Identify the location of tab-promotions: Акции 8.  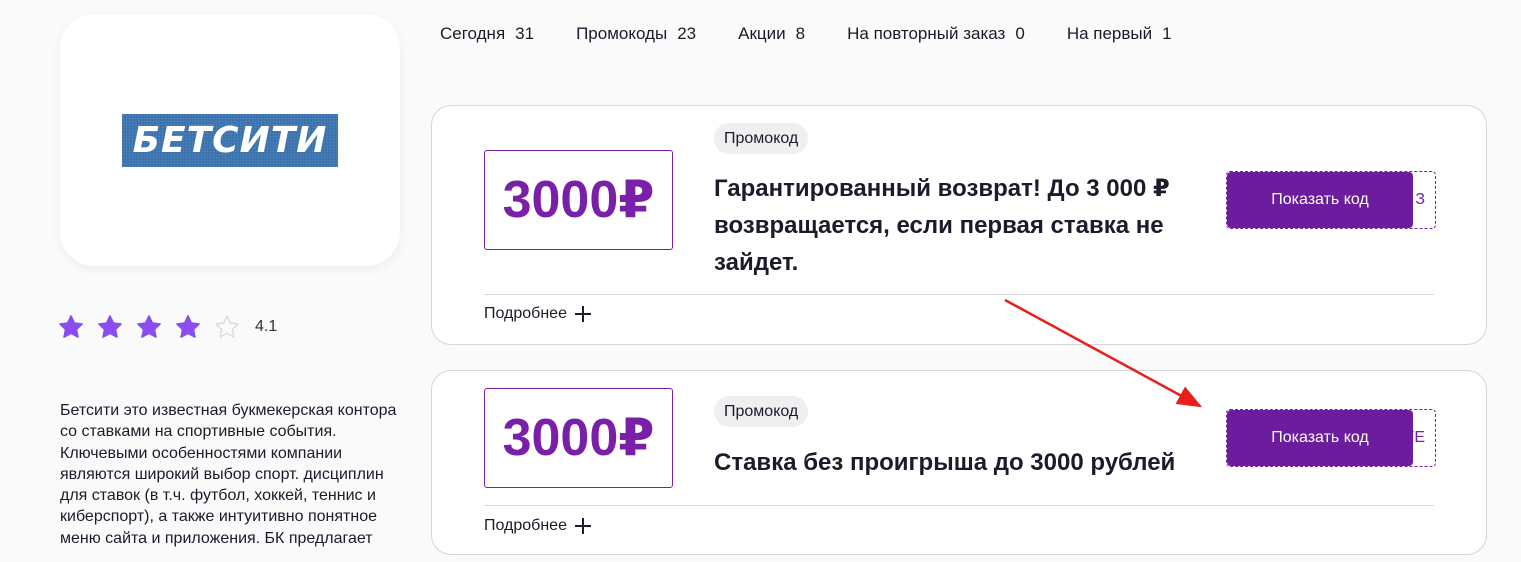
(771, 34).